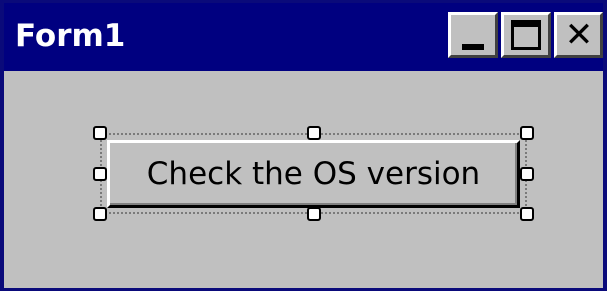 This screenshot has width=607, height=291. What do you see at coordinates (527, 214) in the screenshot?
I see `resize-handle-bottom-right` at bounding box center [527, 214].